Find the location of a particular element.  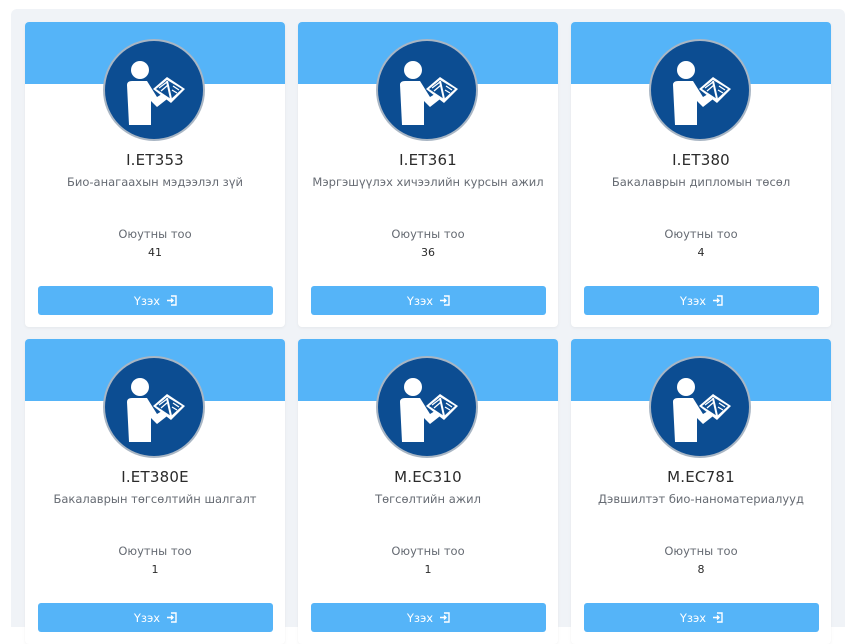

course-code: M.EC310 is located at coordinates (428, 477).